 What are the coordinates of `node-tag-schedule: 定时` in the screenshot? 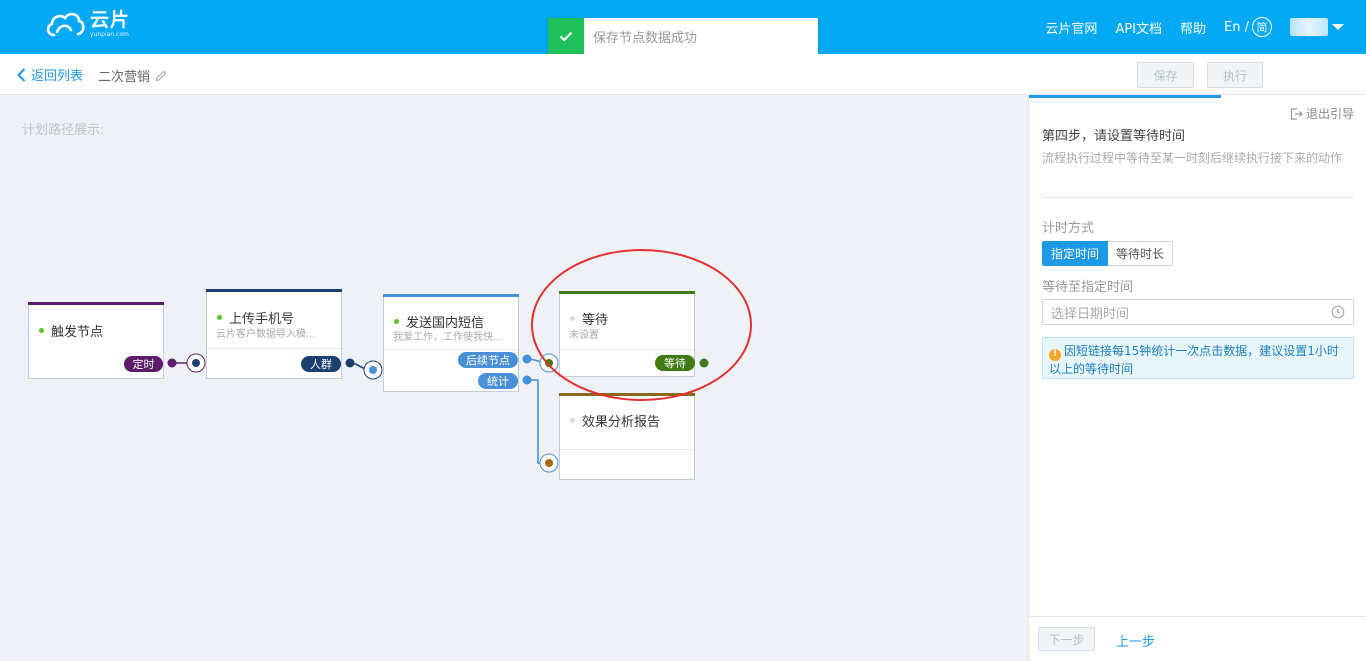 It's located at (143, 364).